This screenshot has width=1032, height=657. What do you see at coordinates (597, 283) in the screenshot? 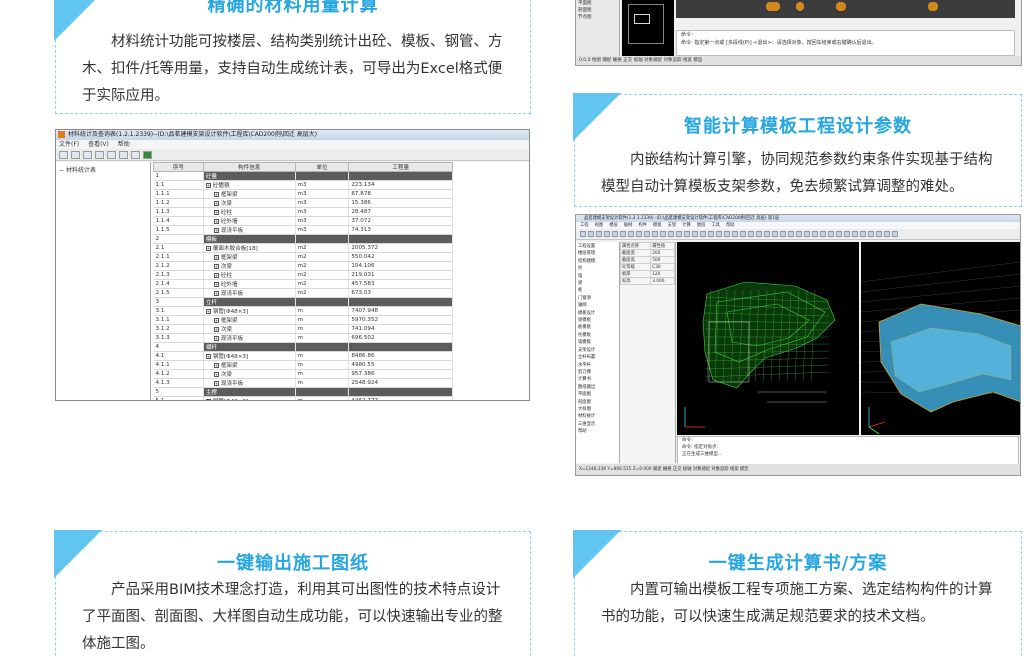
I see `cad-function-item: 梁` at bounding box center [597, 283].